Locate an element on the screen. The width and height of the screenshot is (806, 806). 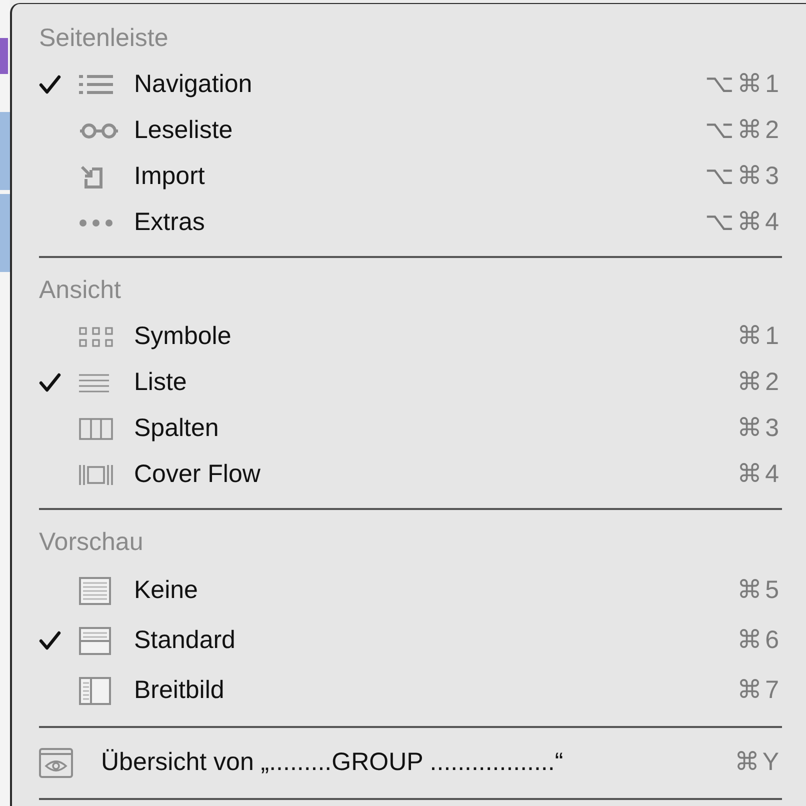
more-icon is located at coordinates (96, 223).